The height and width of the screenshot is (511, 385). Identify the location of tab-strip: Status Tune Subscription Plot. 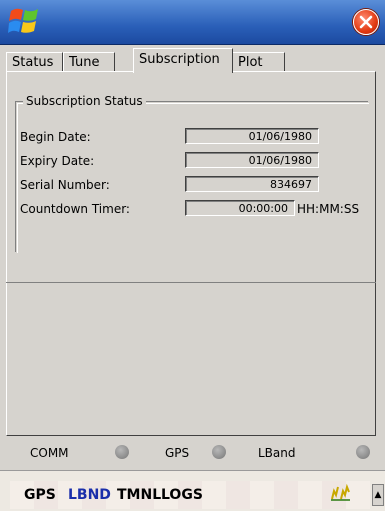
(156, 60).